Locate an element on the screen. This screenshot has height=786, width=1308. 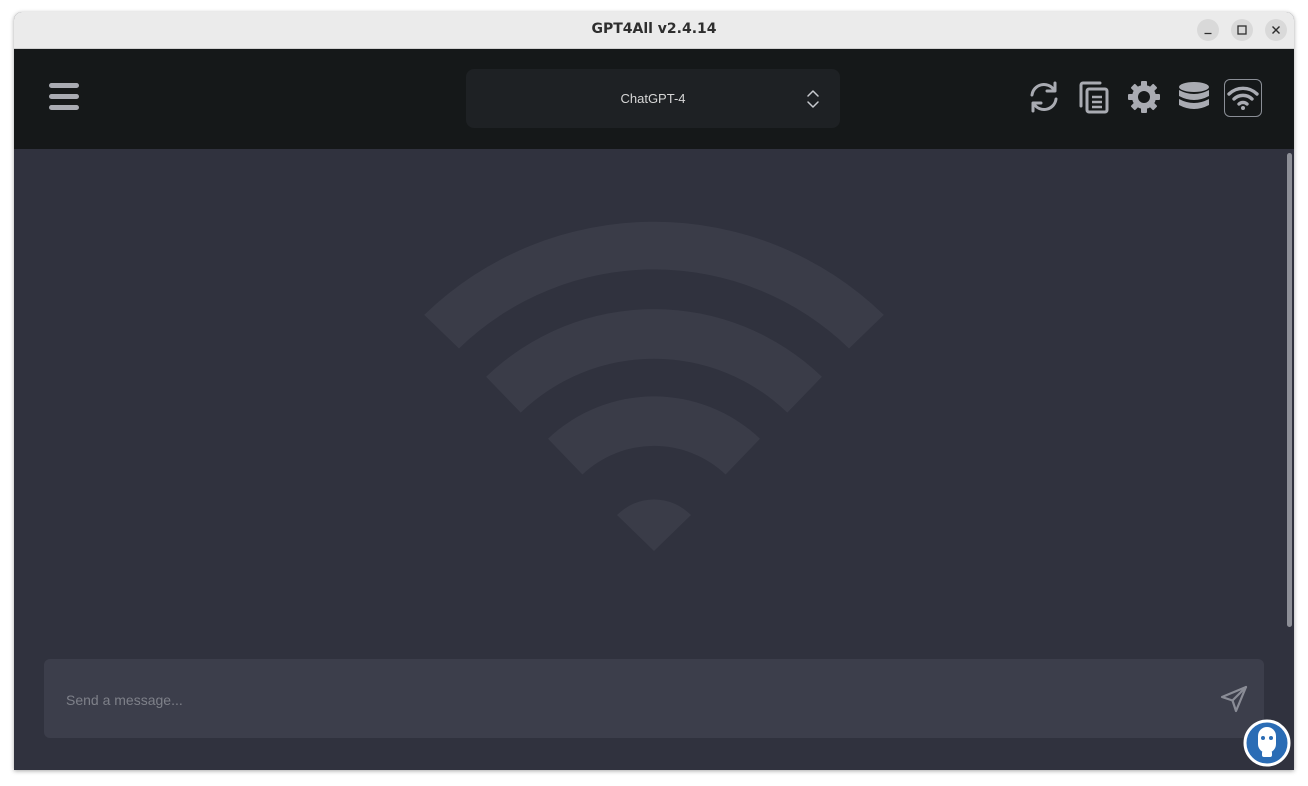
close-button is located at coordinates (1276, 30).